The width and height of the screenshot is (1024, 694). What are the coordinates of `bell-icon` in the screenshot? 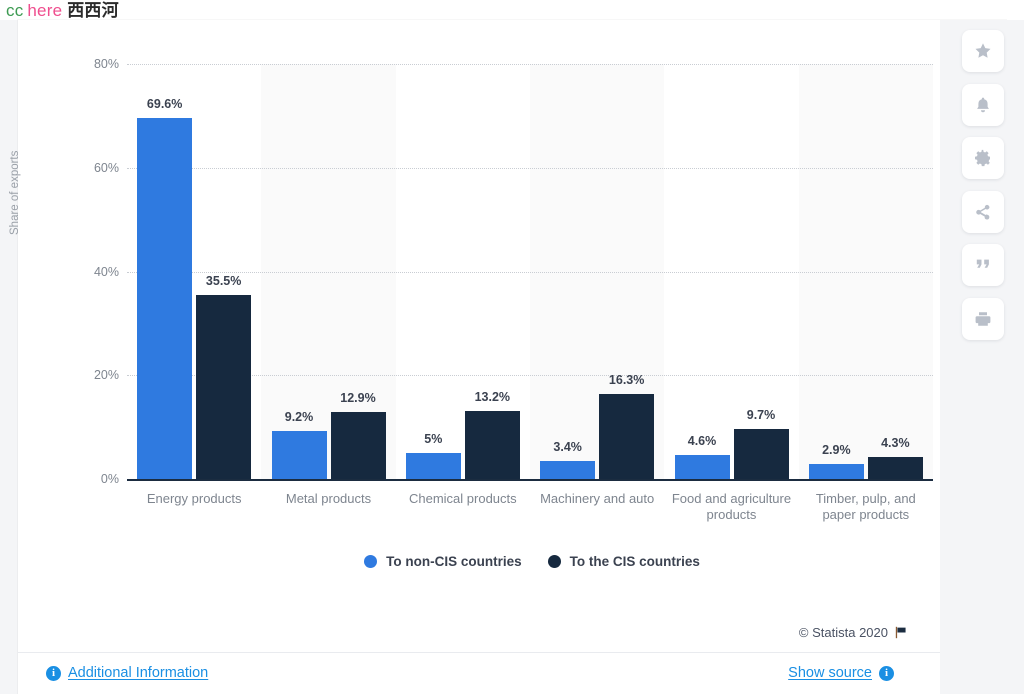 It's located at (983, 104).